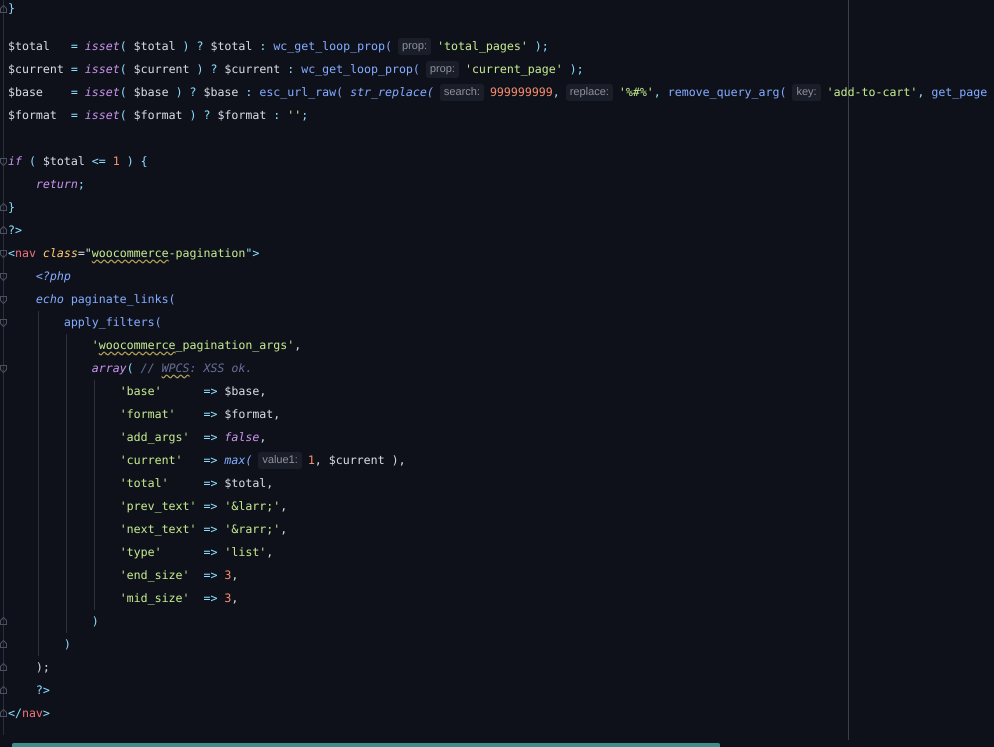 This screenshot has height=747, width=994. I want to click on code-text: $format, so click(33, 115).